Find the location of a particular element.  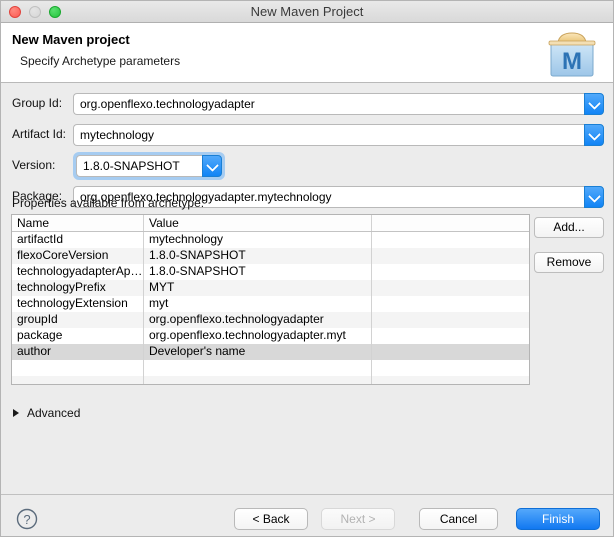

table-cell-value: MYT is located at coordinates (258, 288).